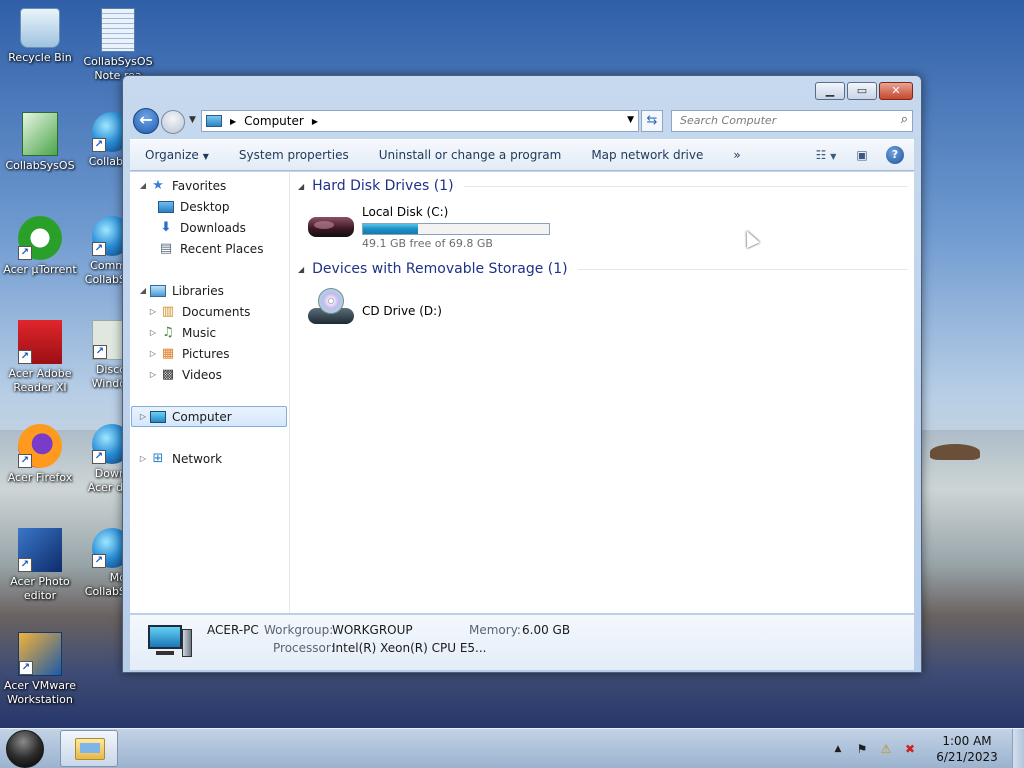  I want to click on desktop-icon-photo-editor: ↗ Acer Photo editor, so click(40, 565).